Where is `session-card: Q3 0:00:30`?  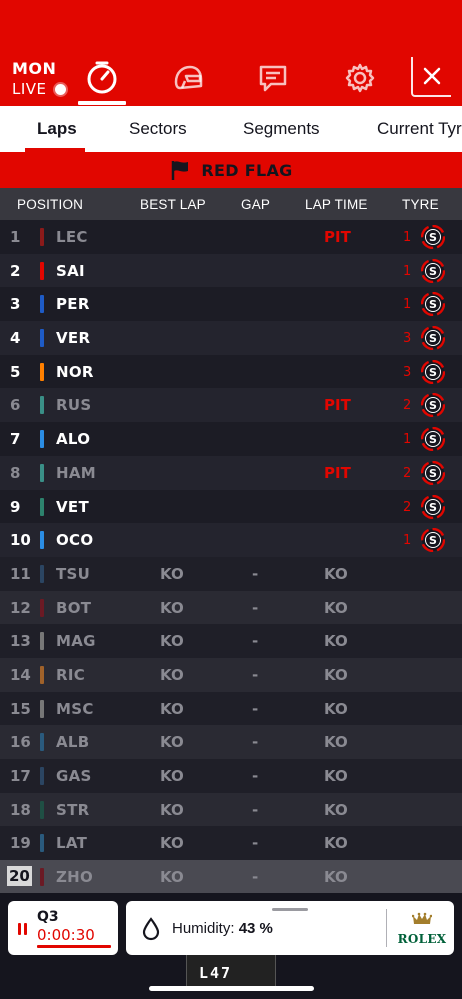
session-card: Q3 0:00:30 is located at coordinates (63, 928).